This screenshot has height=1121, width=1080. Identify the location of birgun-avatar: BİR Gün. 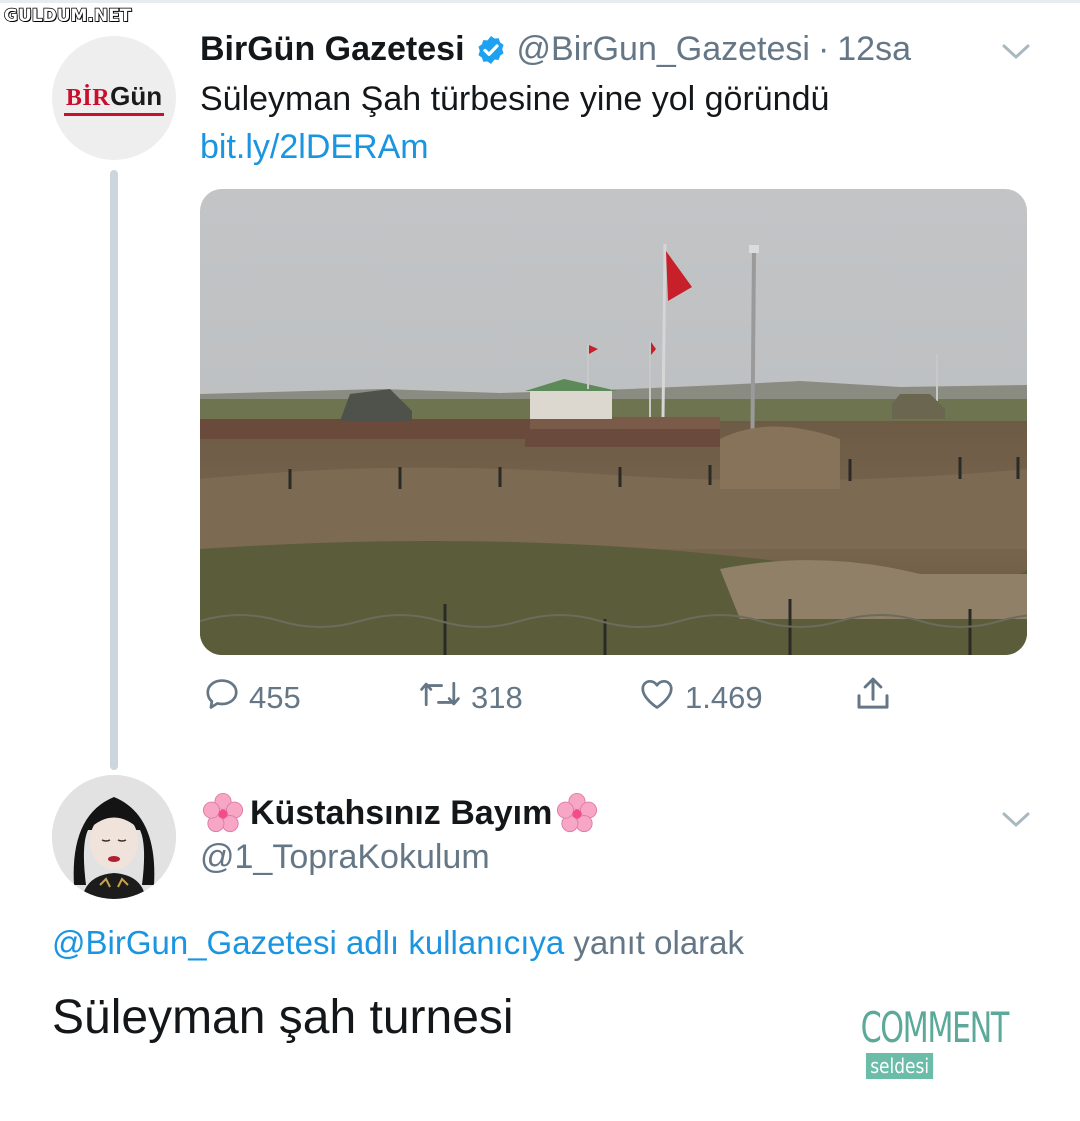
(114, 98).